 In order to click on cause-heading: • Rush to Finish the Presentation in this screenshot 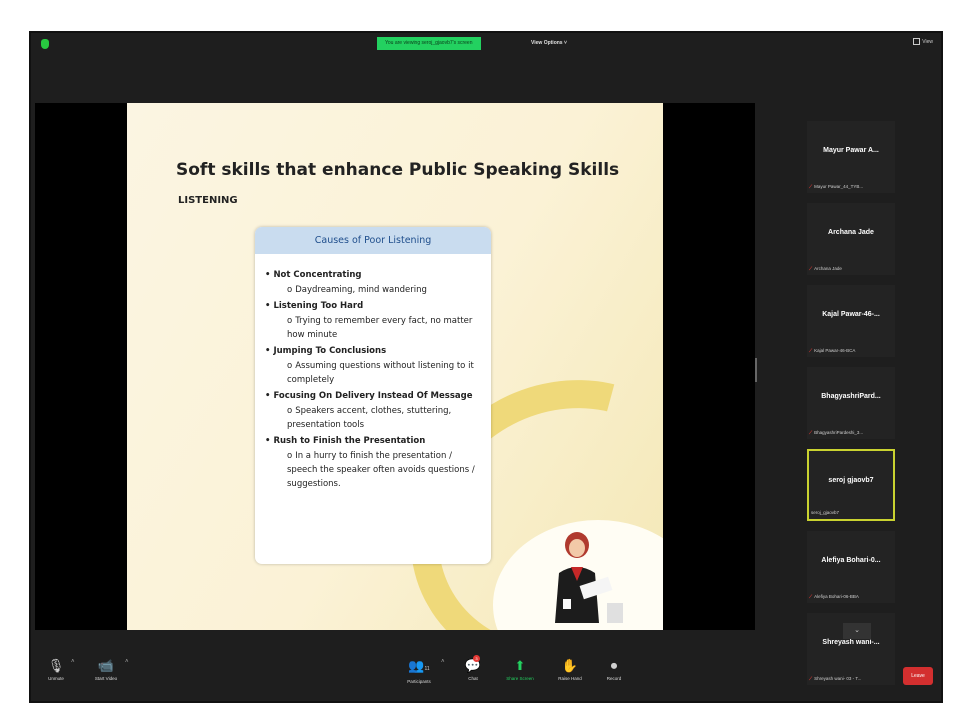, I will do `click(374, 441)`.